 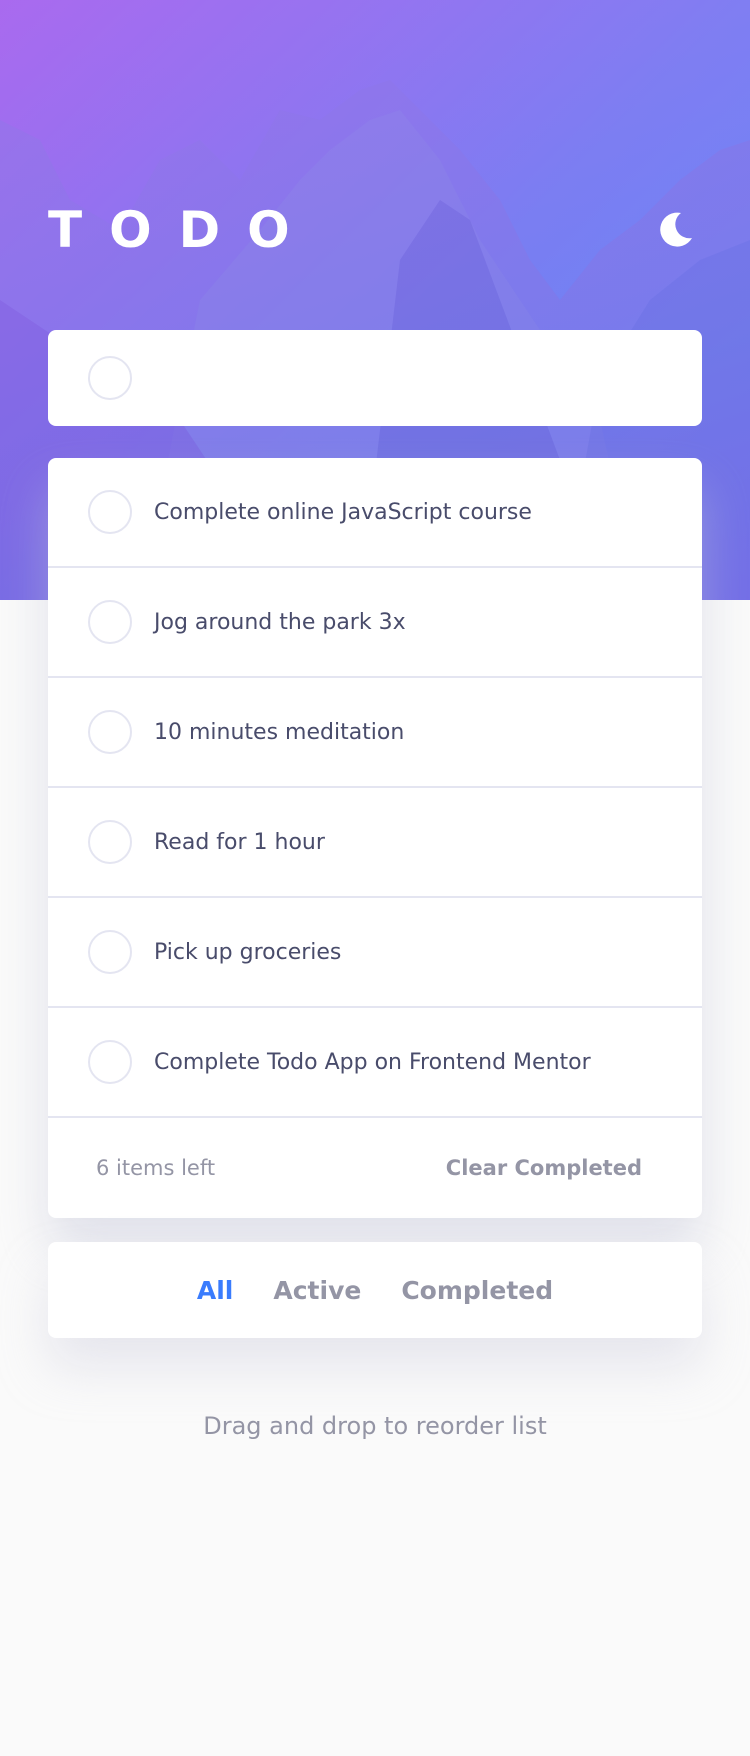 What do you see at coordinates (239, 842) in the screenshot?
I see `todo-text: Read for 1 hour` at bounding box center [239, 842].